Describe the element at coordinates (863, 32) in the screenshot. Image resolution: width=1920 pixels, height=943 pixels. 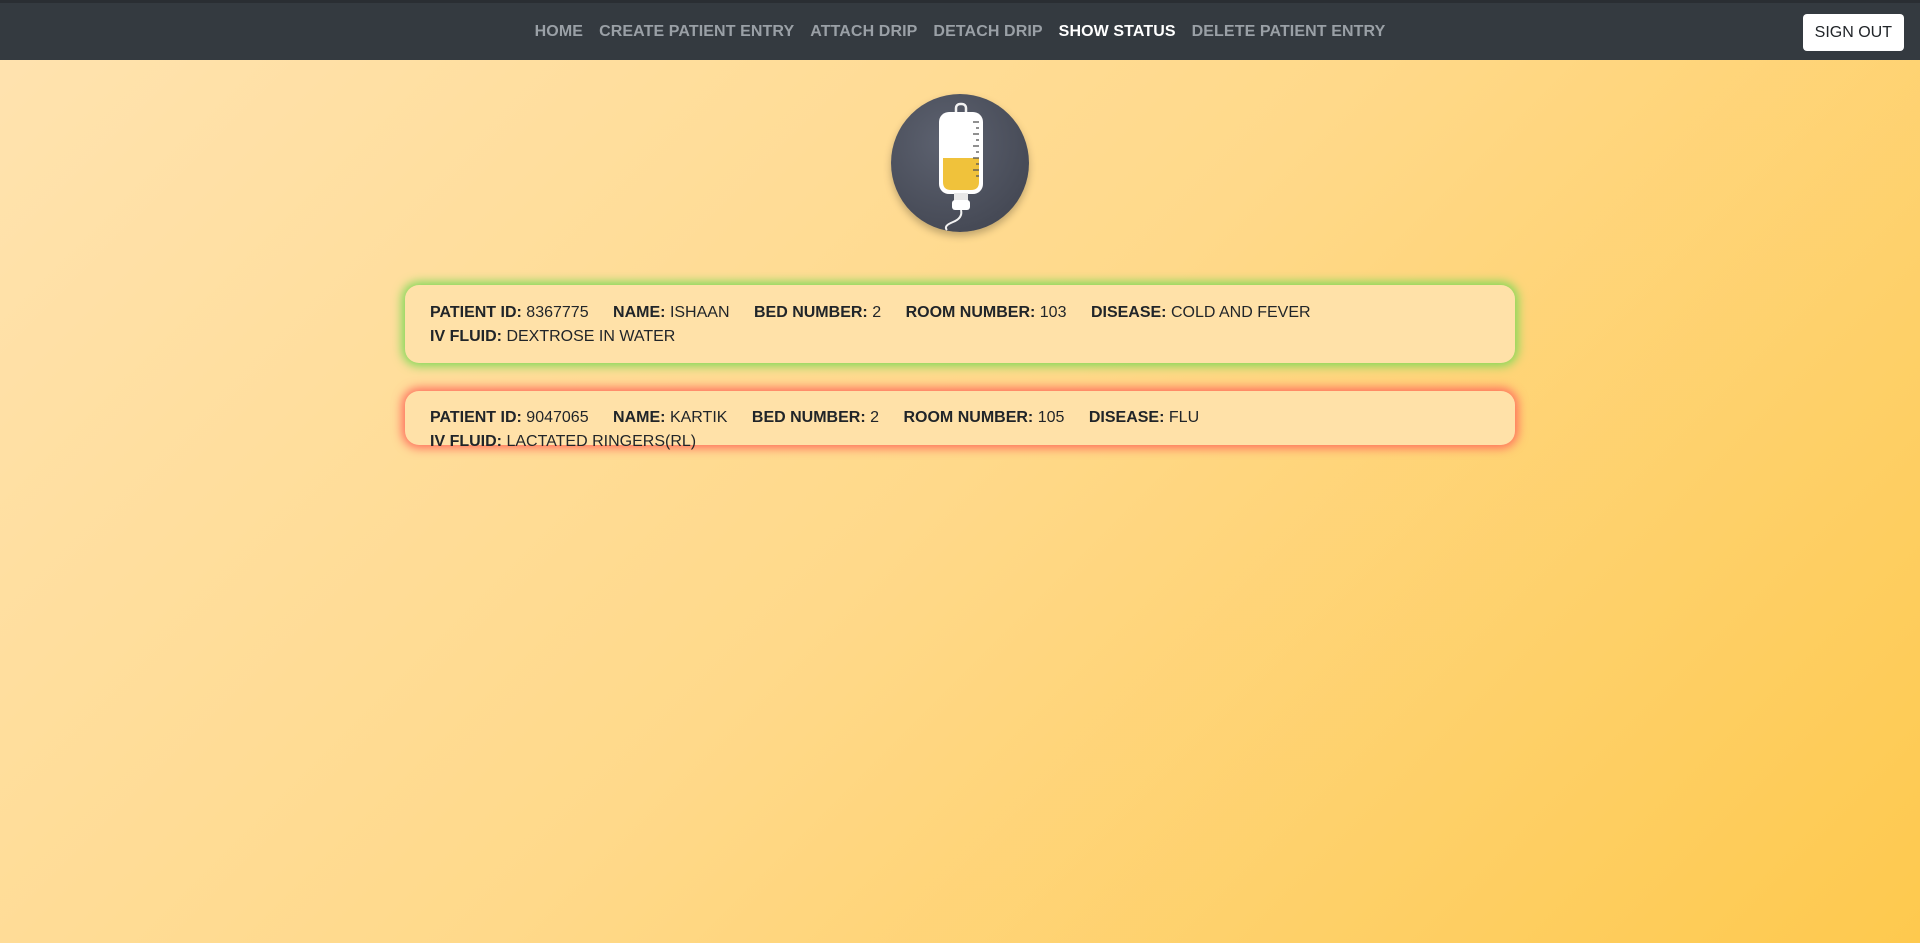
I see `nav-attach-drip: ATTACH DRIP` at that location.